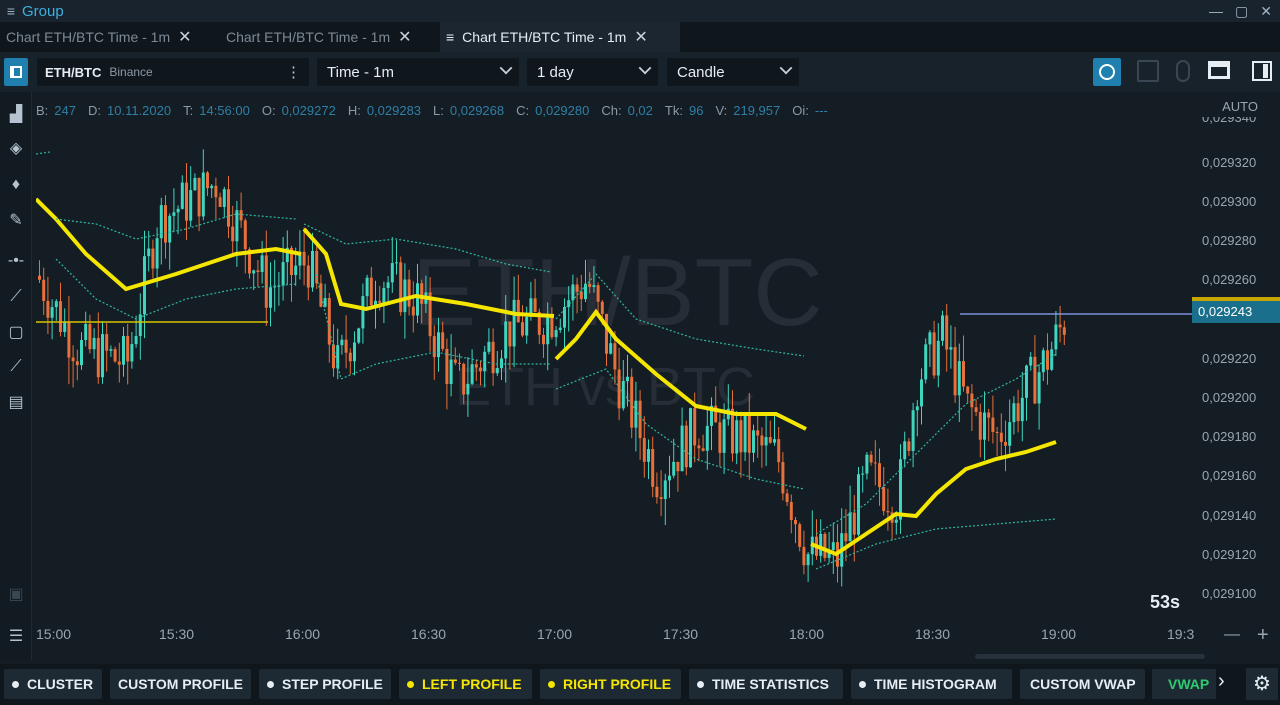 The height and width of the screenshot is (705, 1280). I want to click on range-select: 1 day, so click(592, 72).